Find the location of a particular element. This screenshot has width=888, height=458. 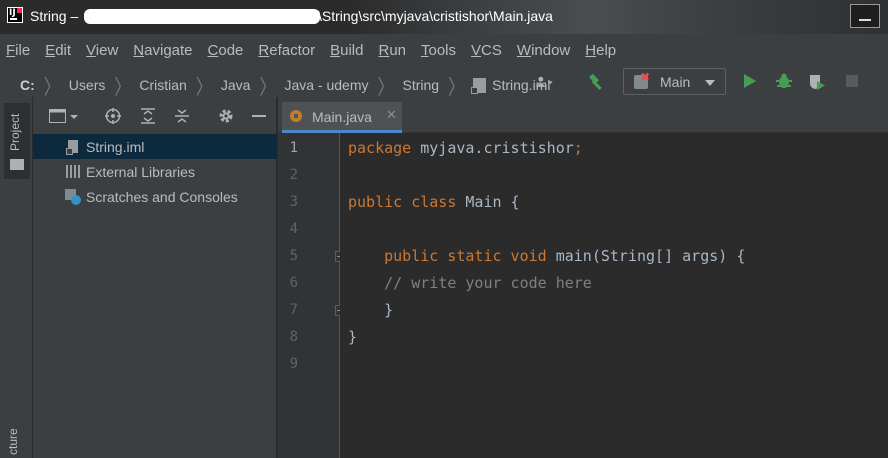

menu-item-edit: Edit is located at coordinates (58, 50).